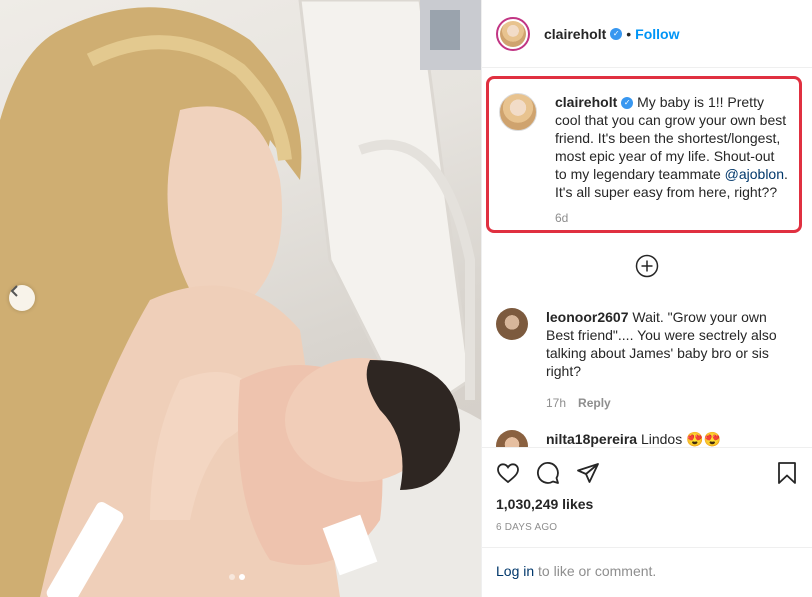 This screenshot has width=812, height=597. What do you see at coordinates (556, 403) in the screenshot?
I see `comment-age: 17h` at bounding box center [556, 403].